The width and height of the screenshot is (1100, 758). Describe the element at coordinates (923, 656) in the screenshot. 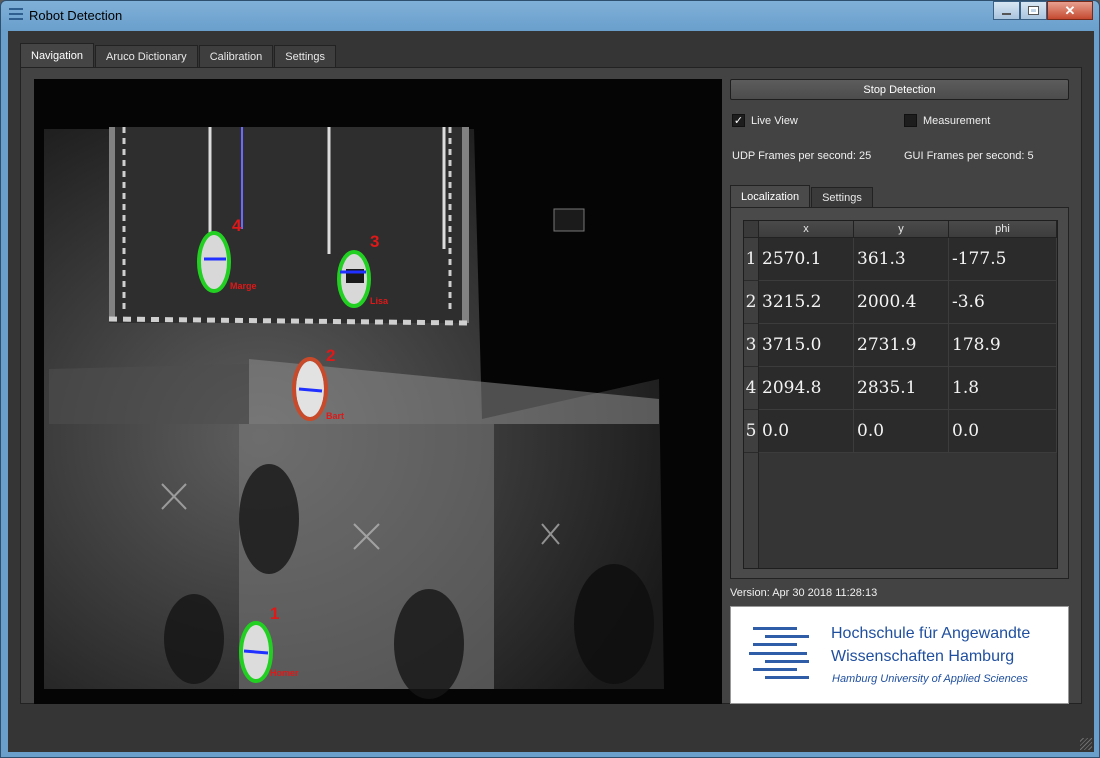

I see `logo-line-2: Wissenschaften Hamburg` at that location.